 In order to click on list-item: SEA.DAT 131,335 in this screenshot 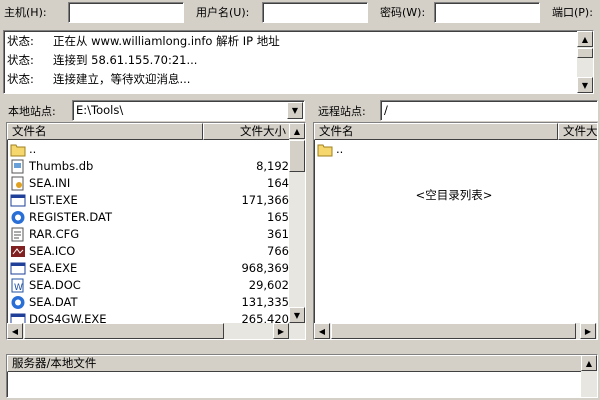, I will do `click(148, 302)`.